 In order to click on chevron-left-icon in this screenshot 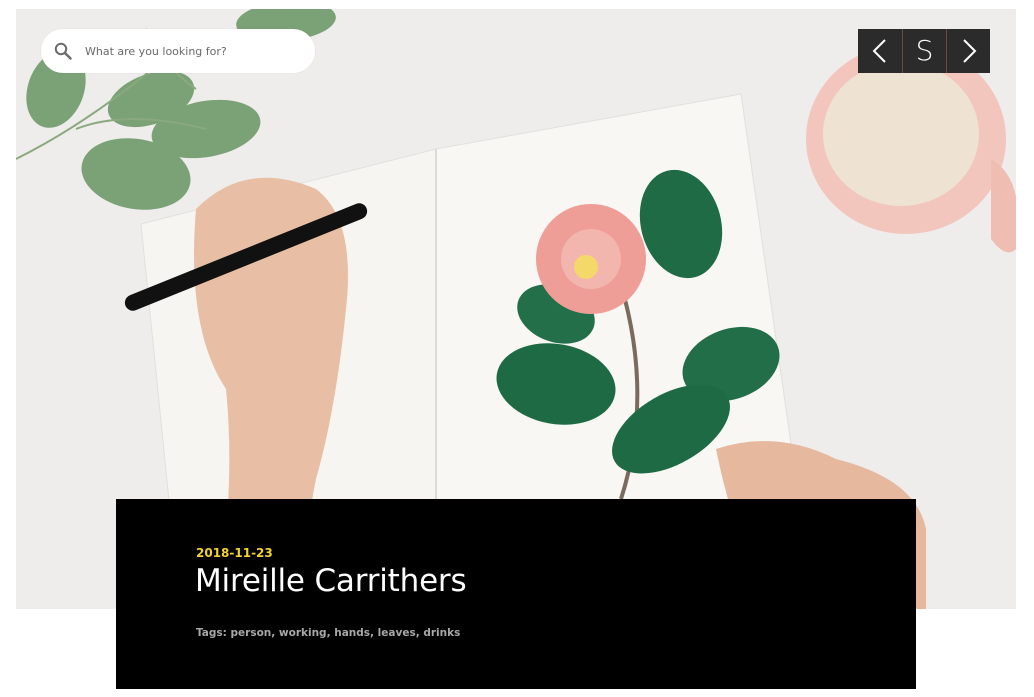, I will do `click(879, 51)`.